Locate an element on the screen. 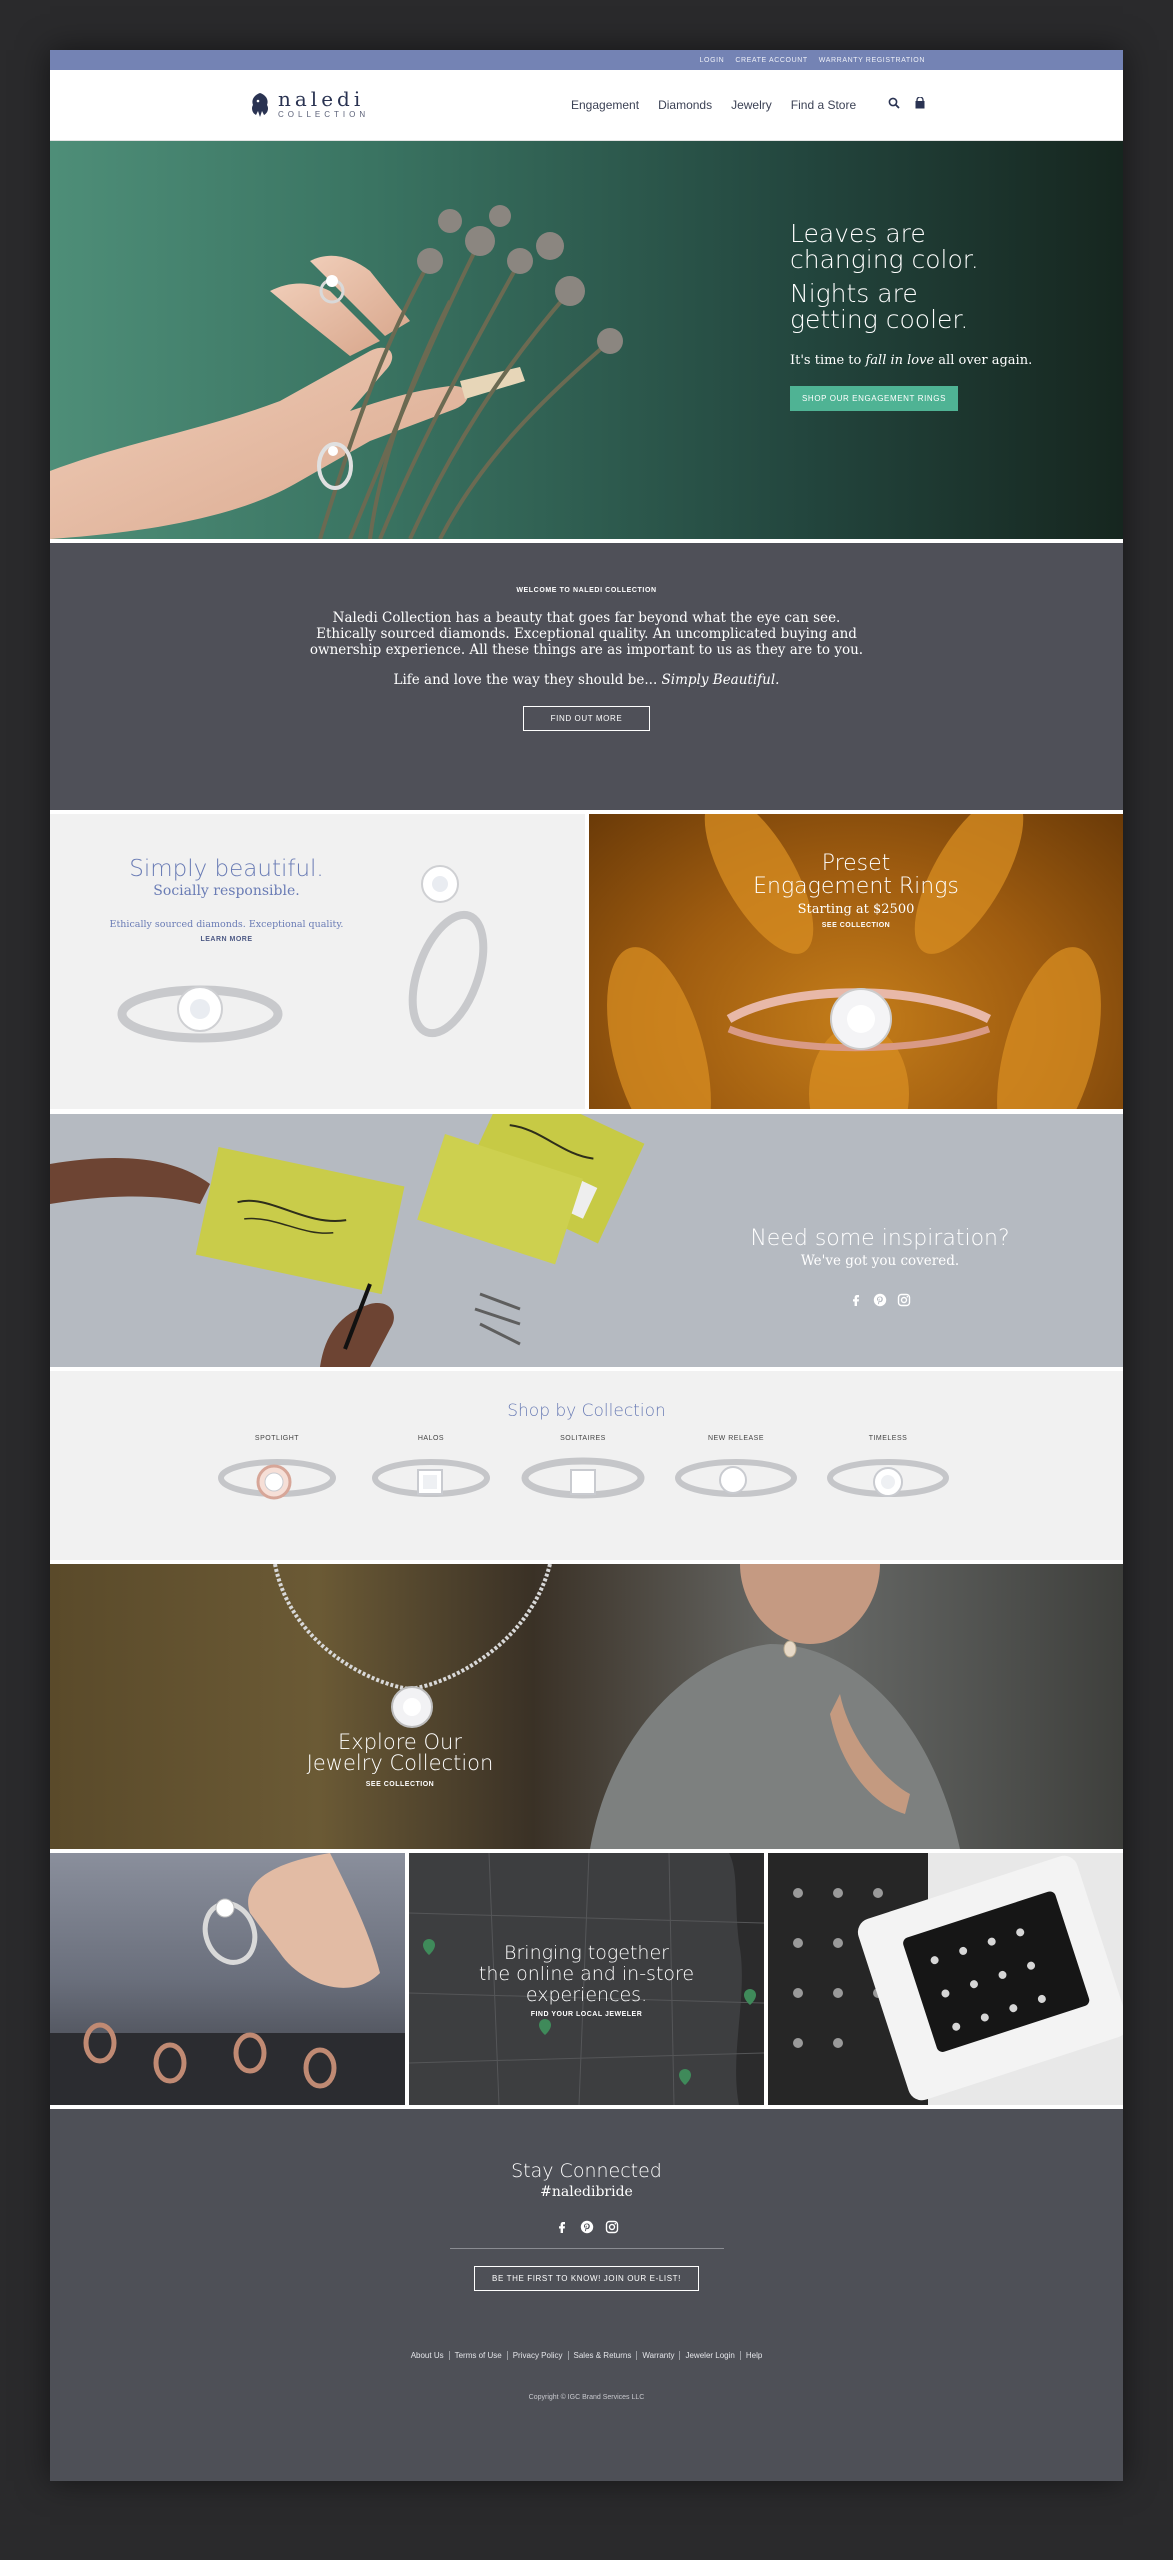 The height and width of the screenshot is (2560, 1173). find-out-more-button: FIND OUT MORE is located at coordinates (586, 718).